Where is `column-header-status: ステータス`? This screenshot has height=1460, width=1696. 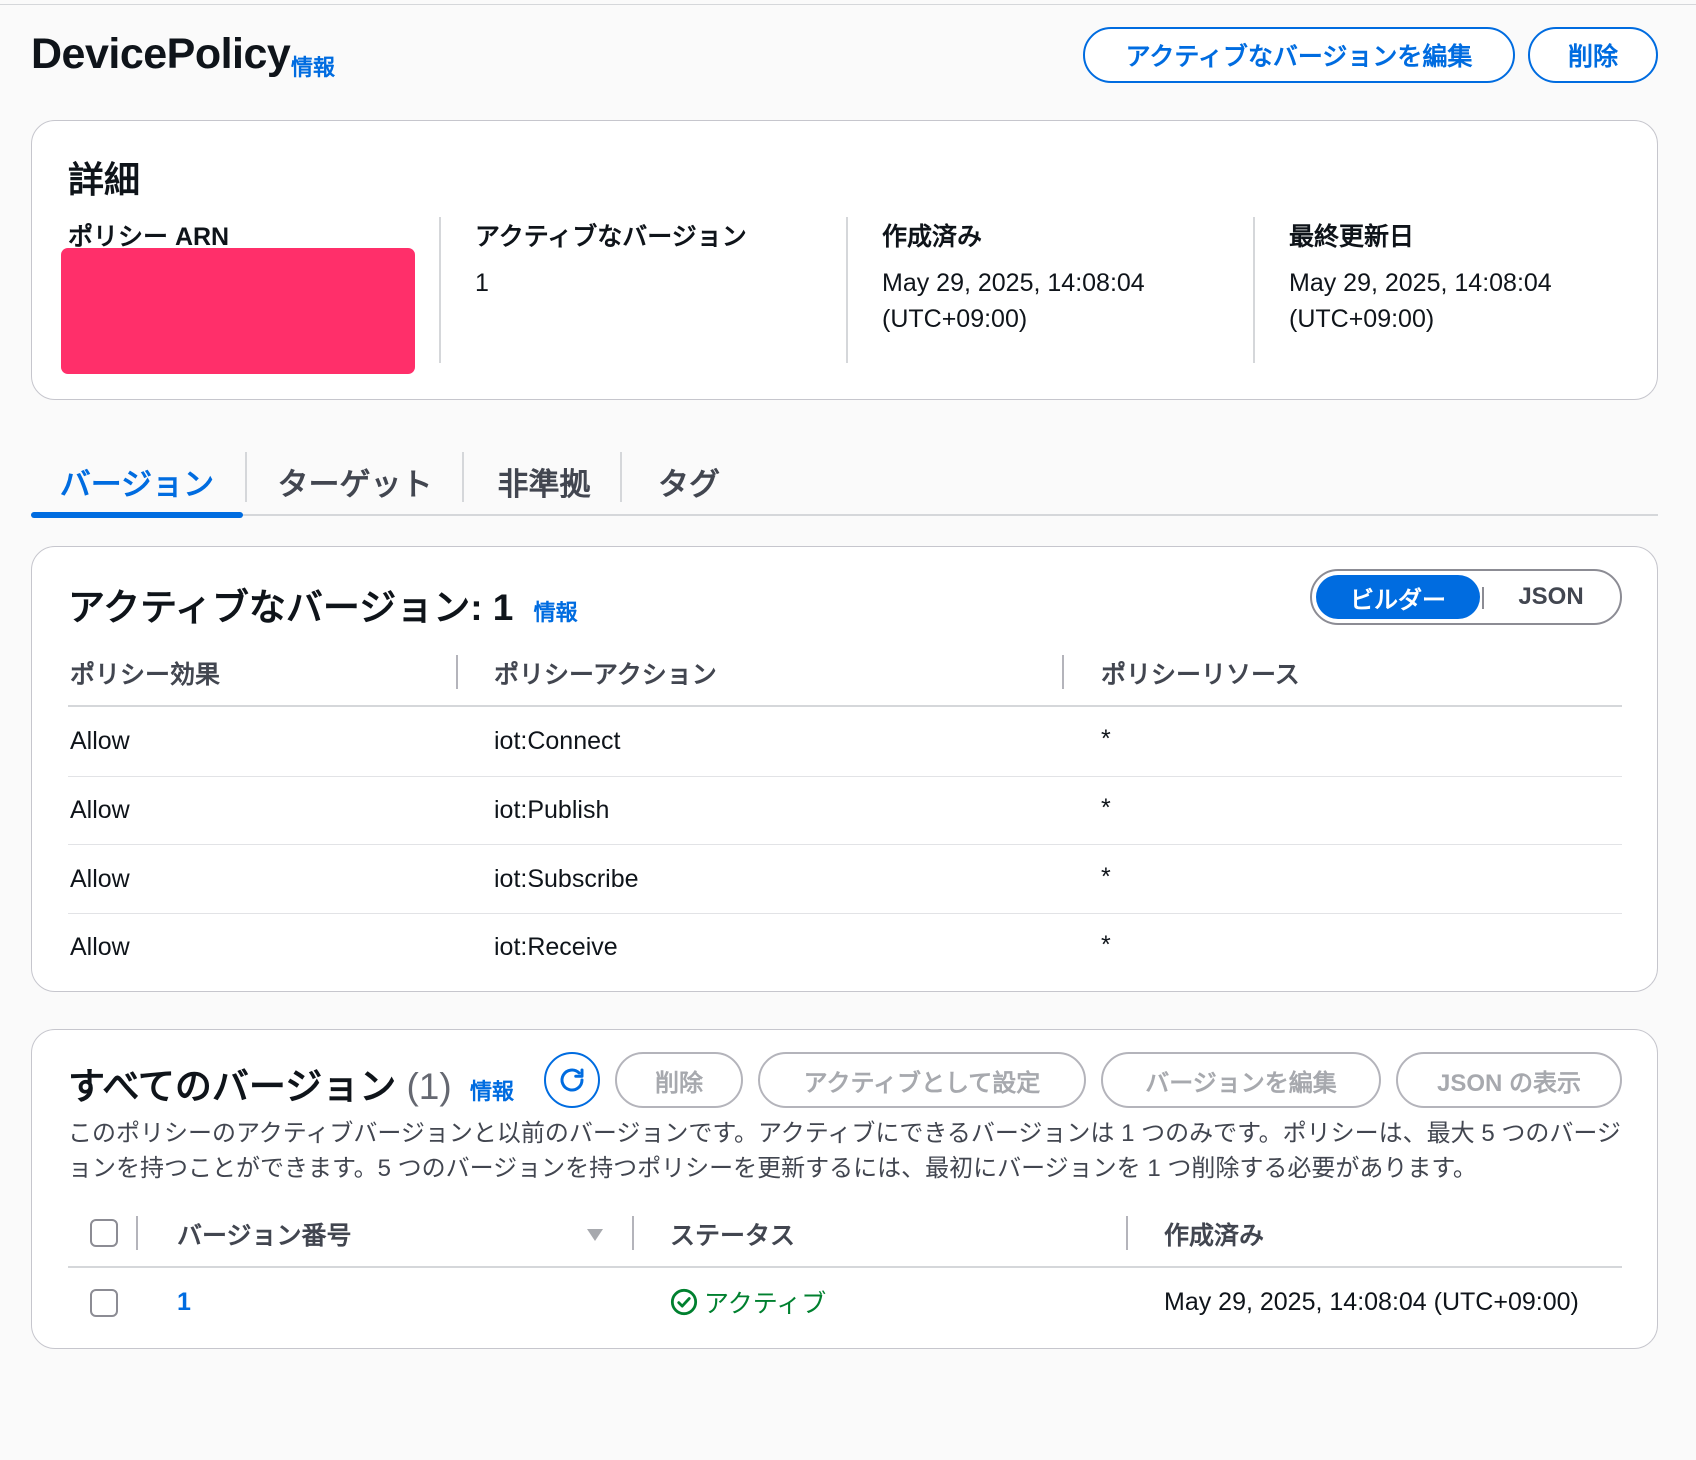
column-header-status: ステータス is located at coordinates (733, 1236).